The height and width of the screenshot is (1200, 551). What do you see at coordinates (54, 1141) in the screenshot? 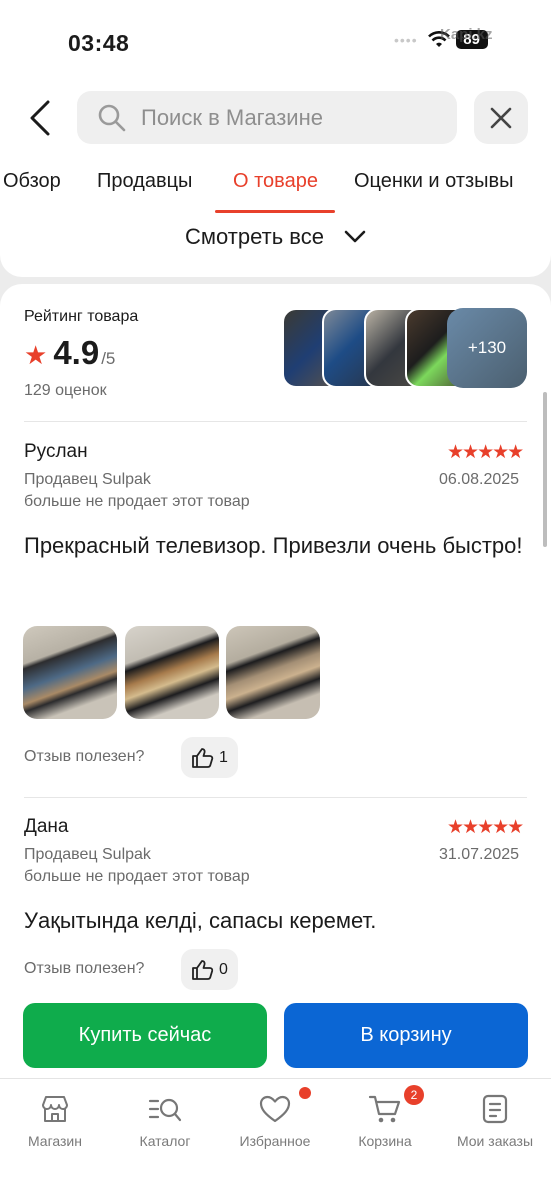
I see `nav-shop-label: Магазин` at bounding box center [54, 1141].